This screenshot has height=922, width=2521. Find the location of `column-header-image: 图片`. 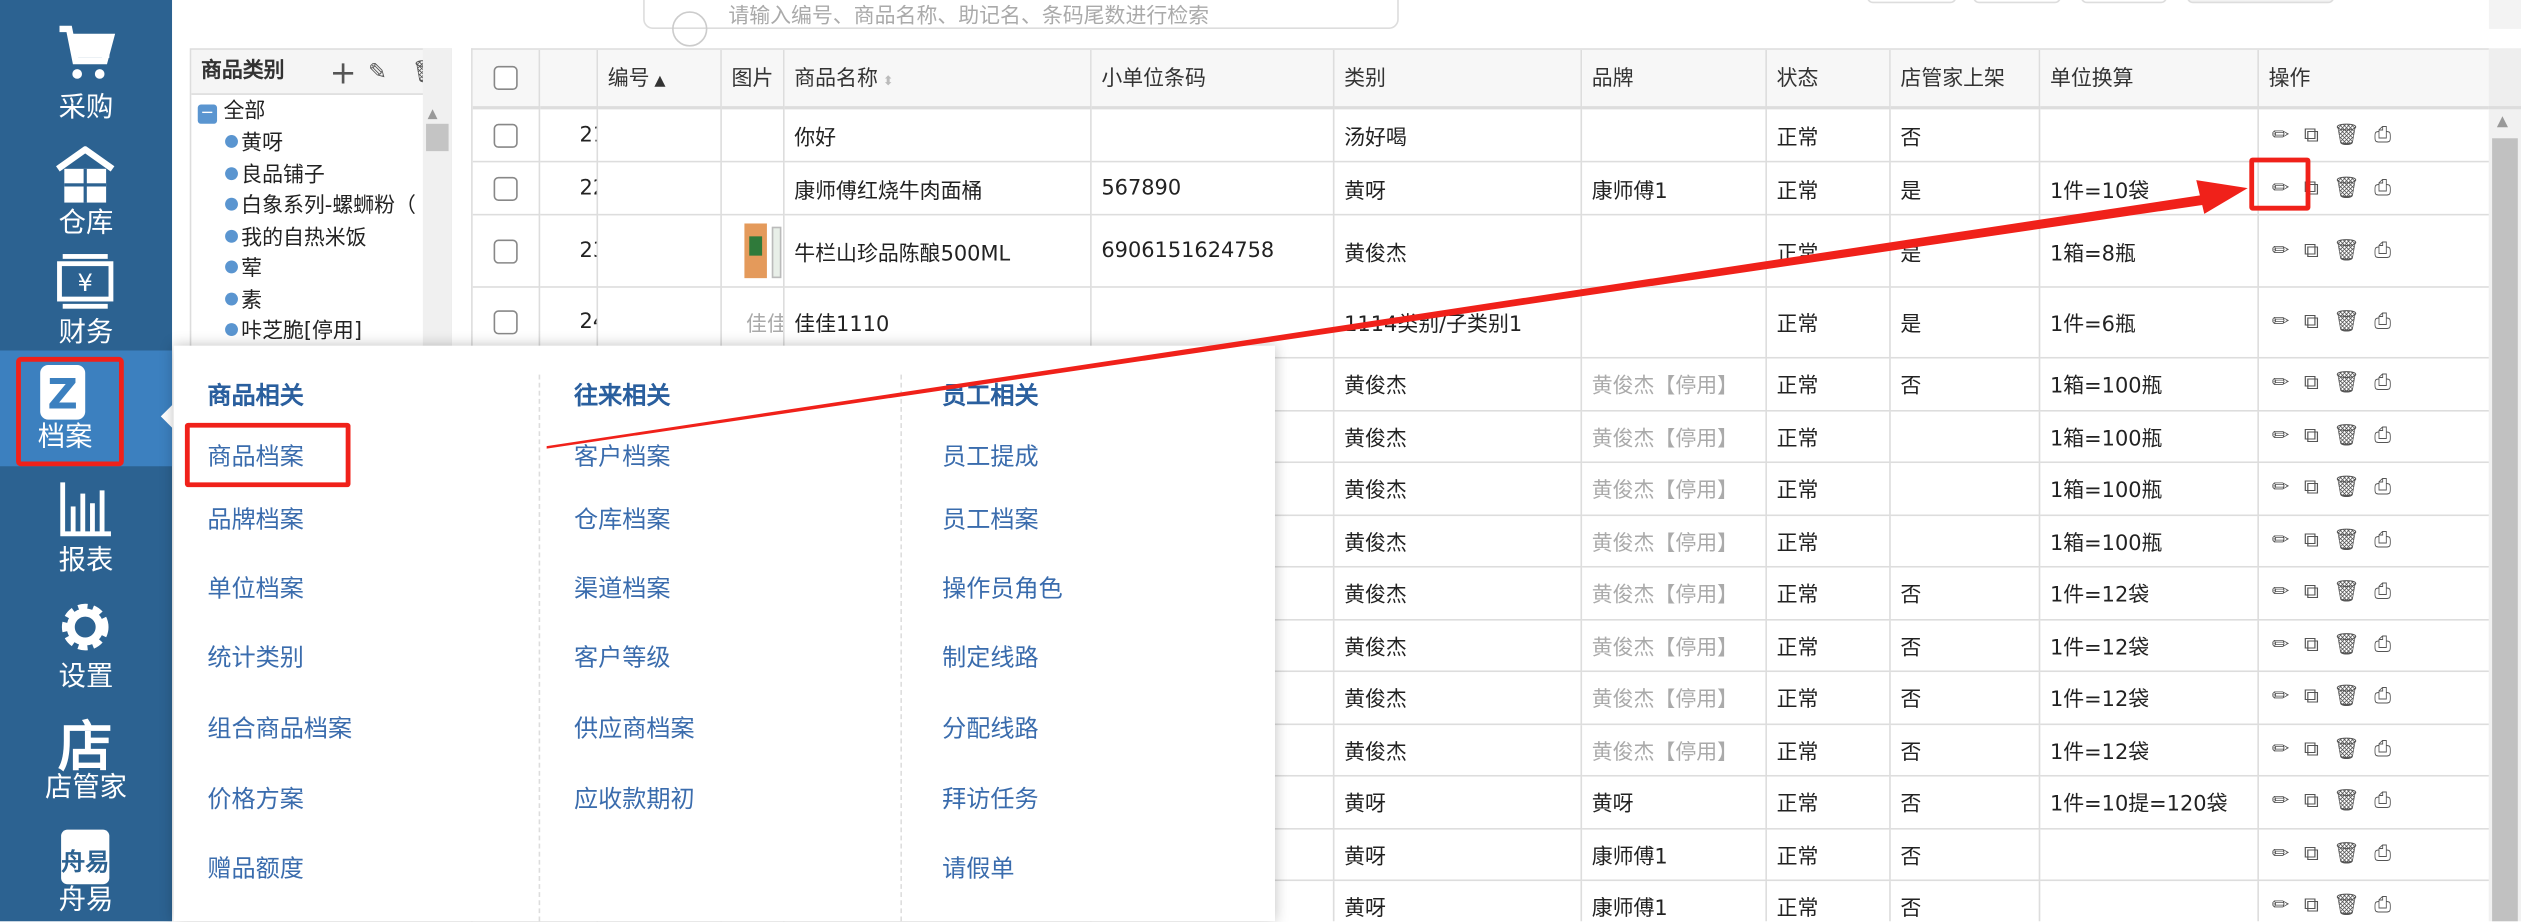

column-header-image: 图片 is located at coordinates (753, 79).